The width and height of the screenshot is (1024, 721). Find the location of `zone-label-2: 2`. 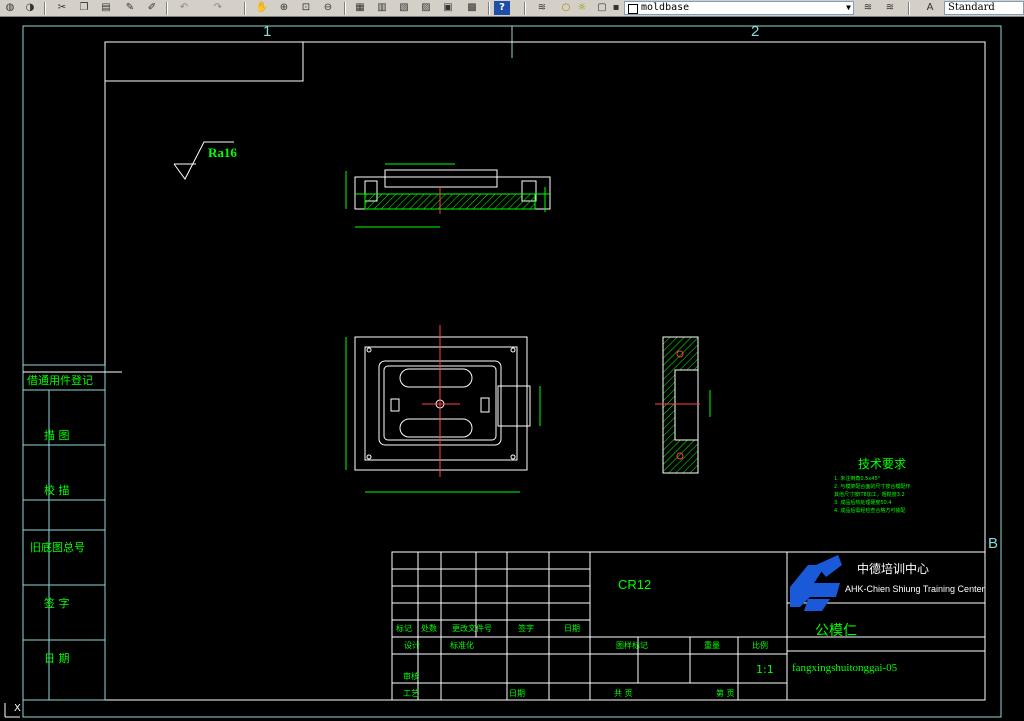

zone-label-2: 2 is located at coordinates (755, 31).